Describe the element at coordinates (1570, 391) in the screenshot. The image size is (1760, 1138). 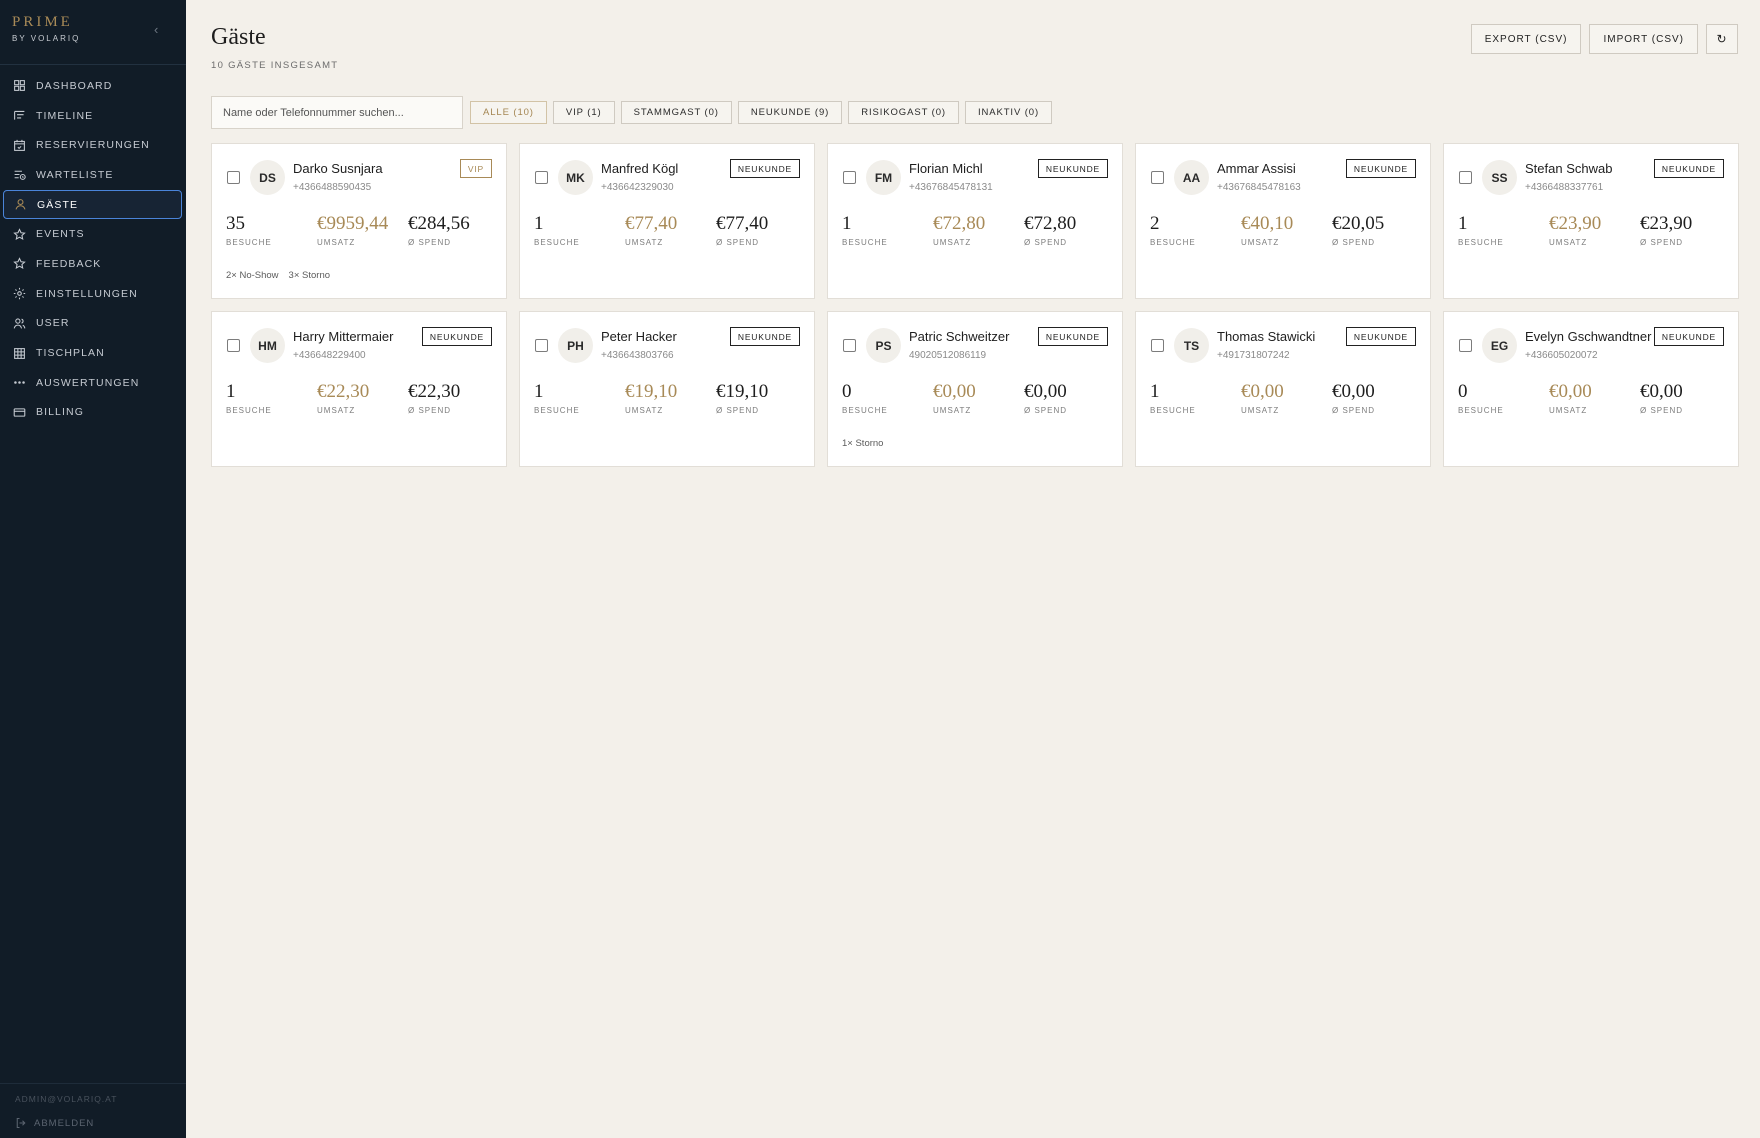
I see `revenue-value: €0,00` at that location.